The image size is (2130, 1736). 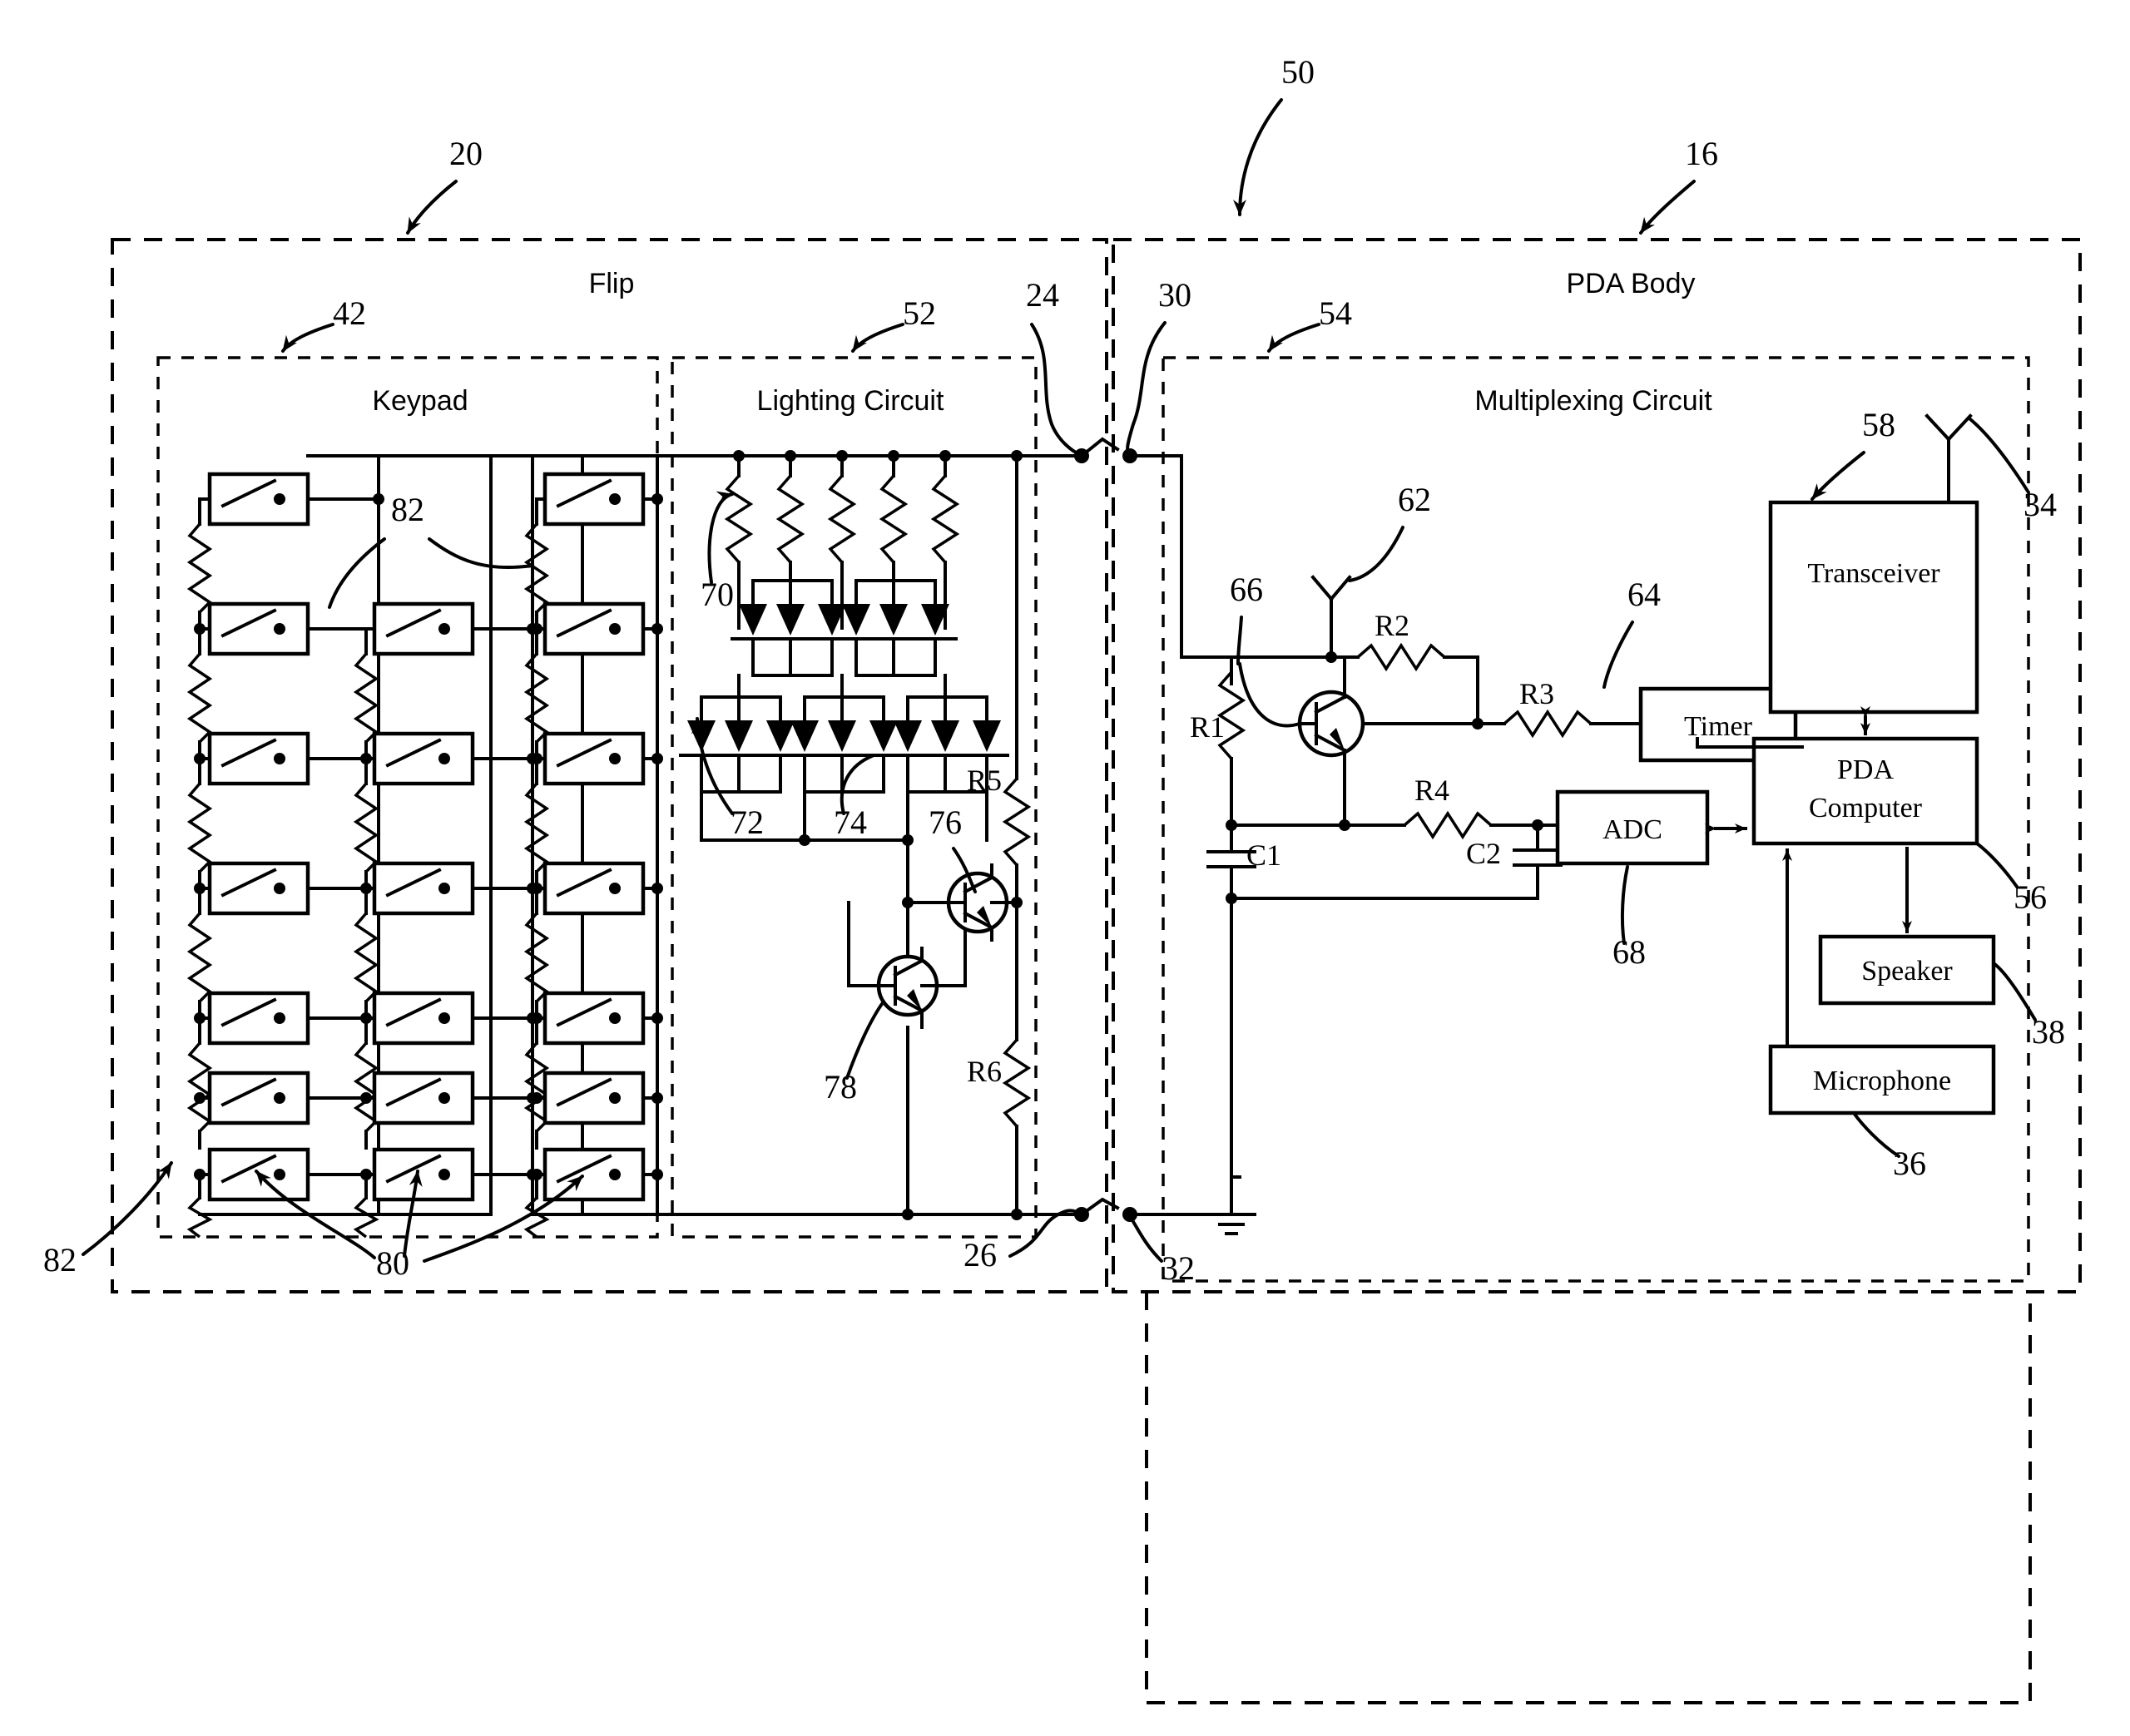 What do you see at coordinates (1483, 854) in the screenshot?
I see `label-c2: C2` at bounding box center [1483, 854].